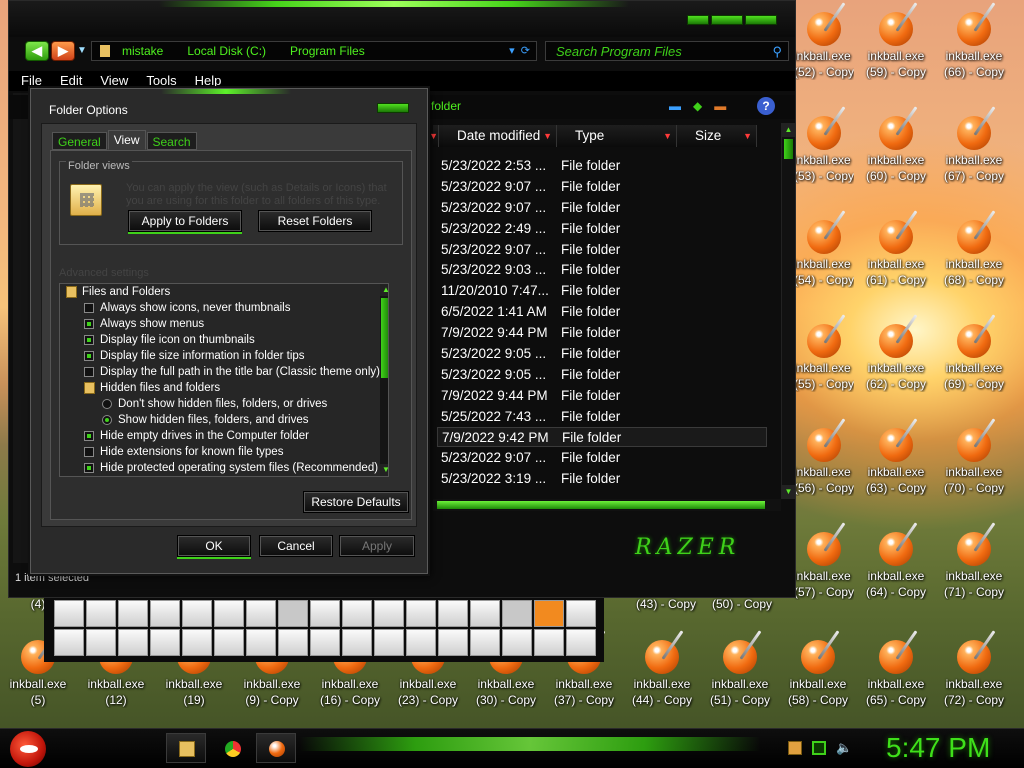  Describe the element at coordinates (224, 388) in the screenshot. I see `advanced-setting-item: Hidden files and folders` at that location.